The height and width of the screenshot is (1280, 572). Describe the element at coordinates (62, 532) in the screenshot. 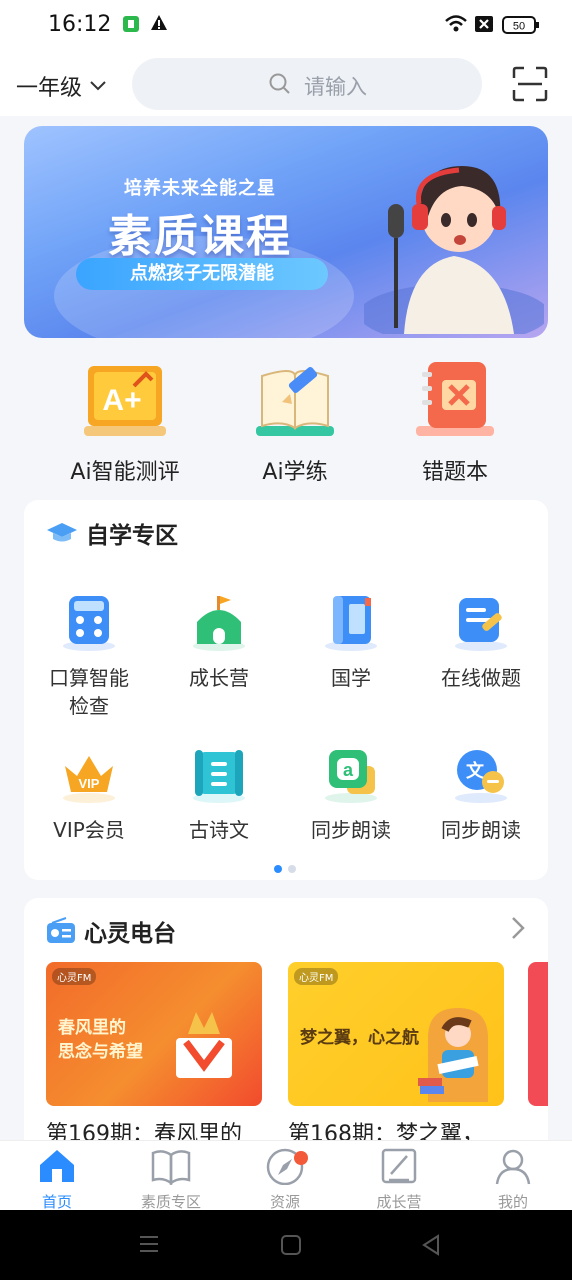

I see `graduation-cap-icon` at that location.